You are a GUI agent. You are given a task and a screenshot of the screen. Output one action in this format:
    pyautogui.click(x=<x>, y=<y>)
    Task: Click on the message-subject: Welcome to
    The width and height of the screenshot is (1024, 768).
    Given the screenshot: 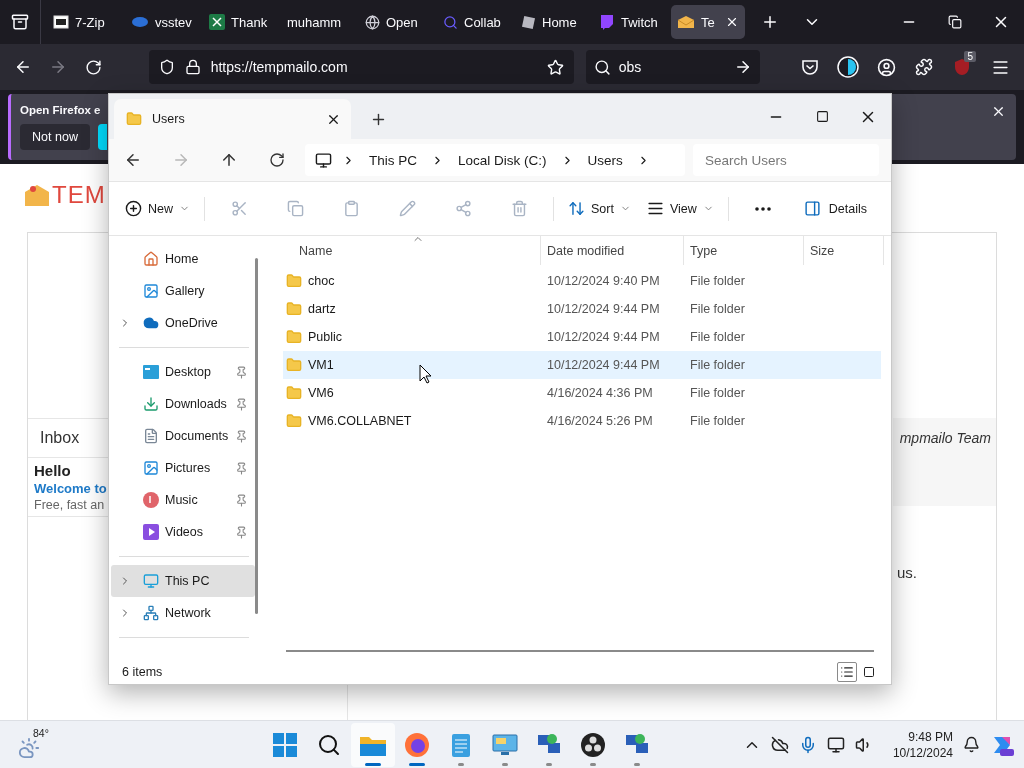 What is the action you would take?
    pyautogui.click(x=70, y=488)
    